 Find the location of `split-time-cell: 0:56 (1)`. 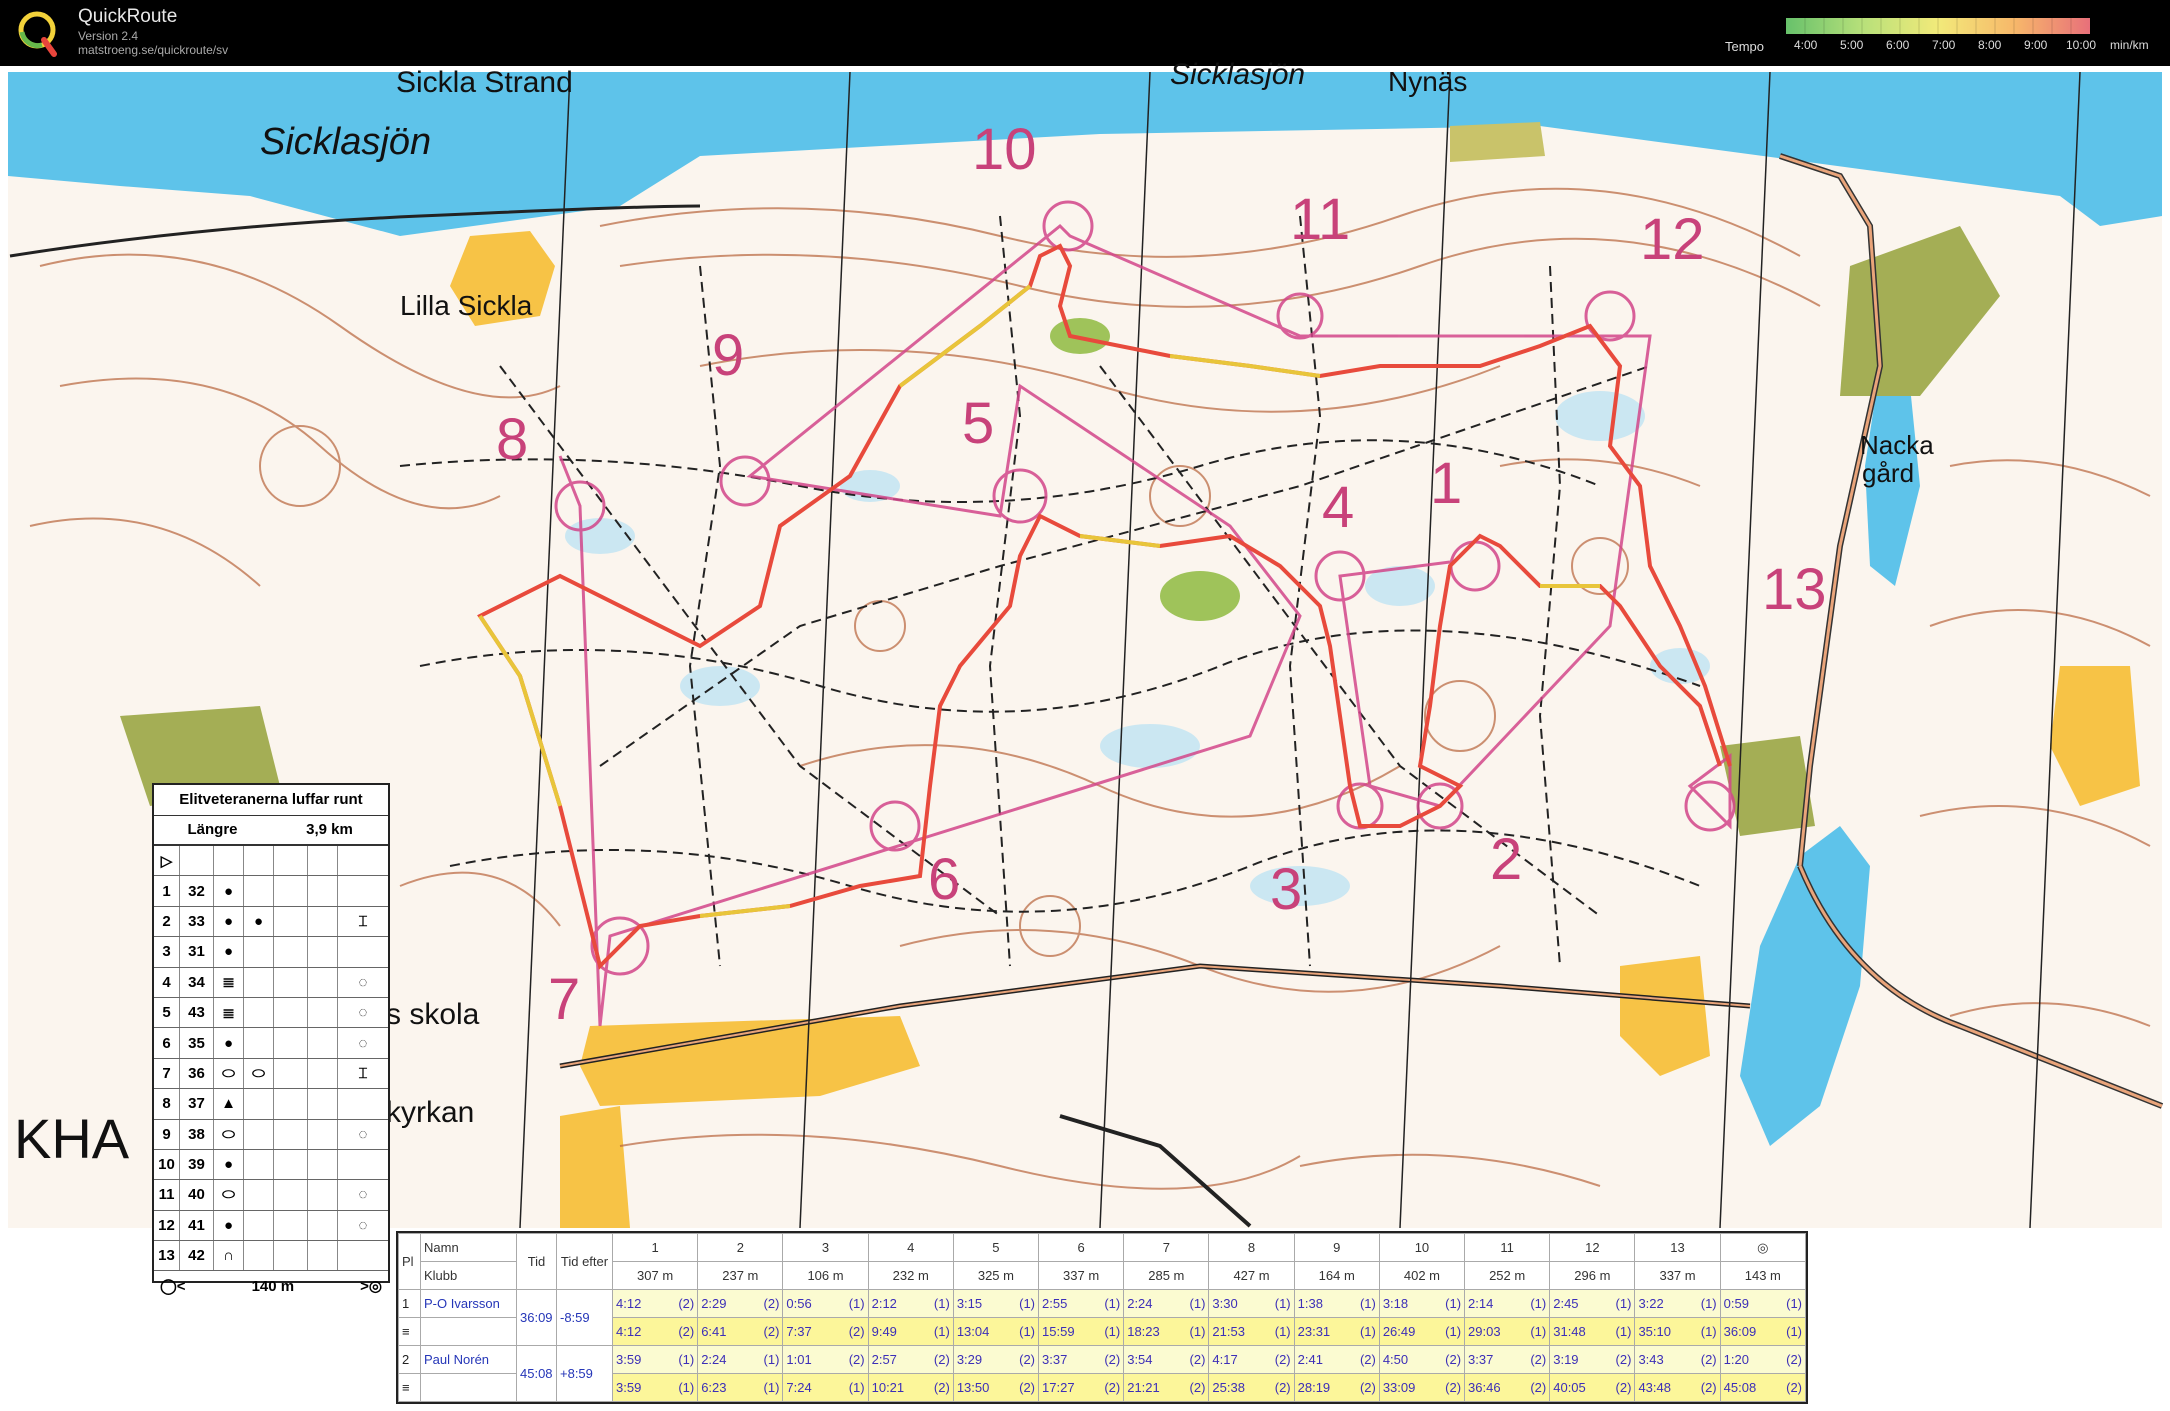

split-time-cell: 0:56 (1) is located at coordinates (825, 1303).